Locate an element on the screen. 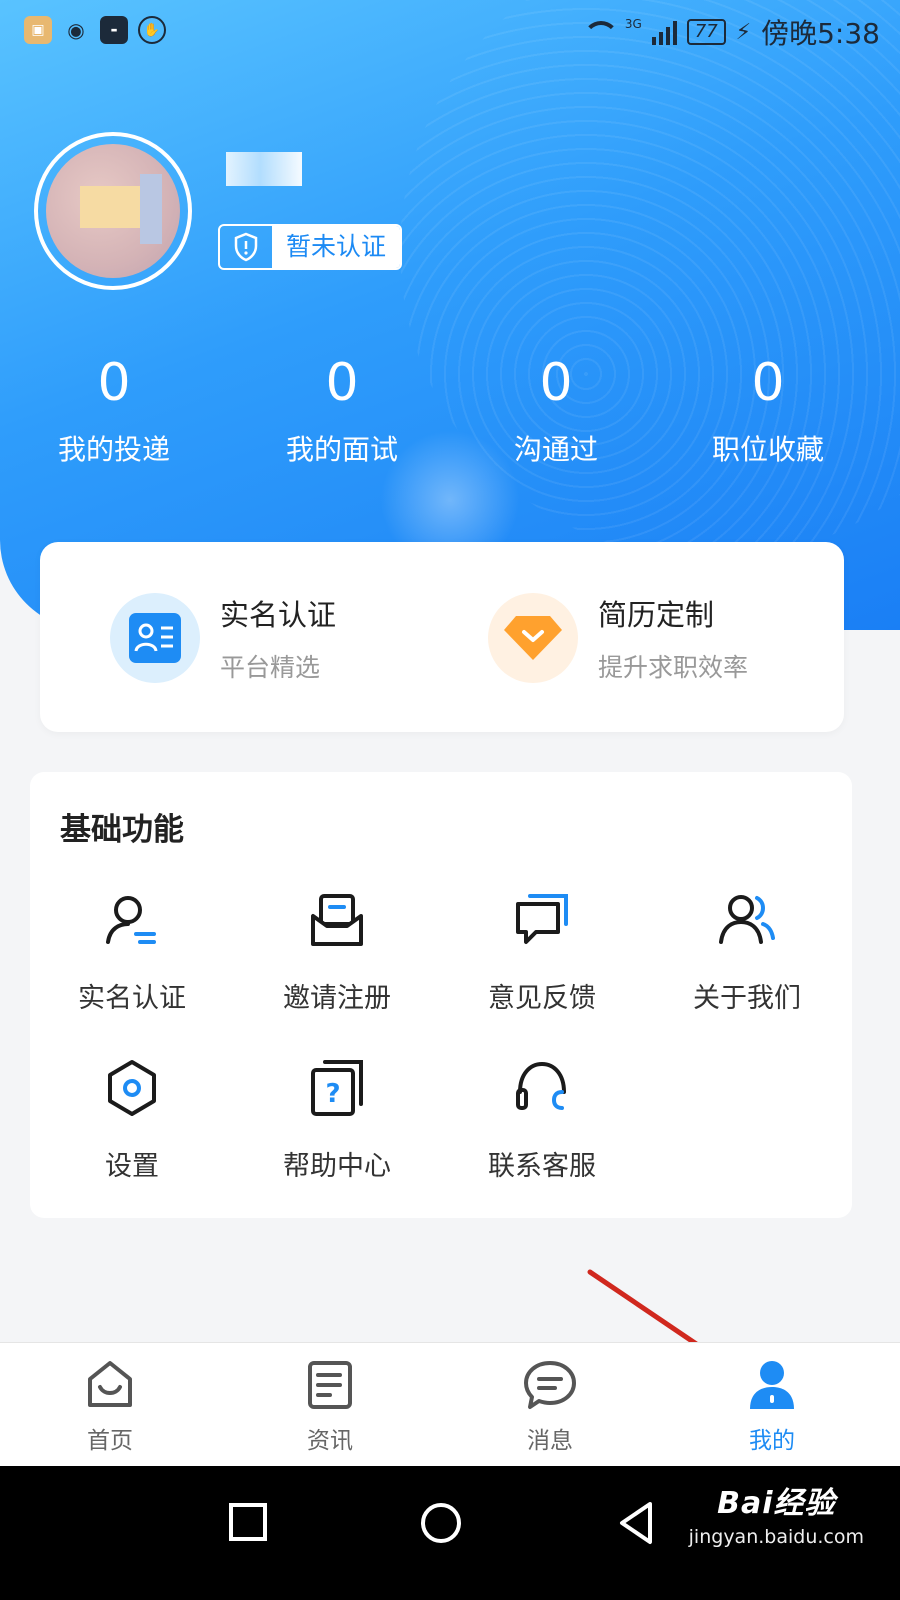 Image resolution: width=900 pixels, height=1600 pixels. hand-icon: ✋ is located at coordinates (152, 30).